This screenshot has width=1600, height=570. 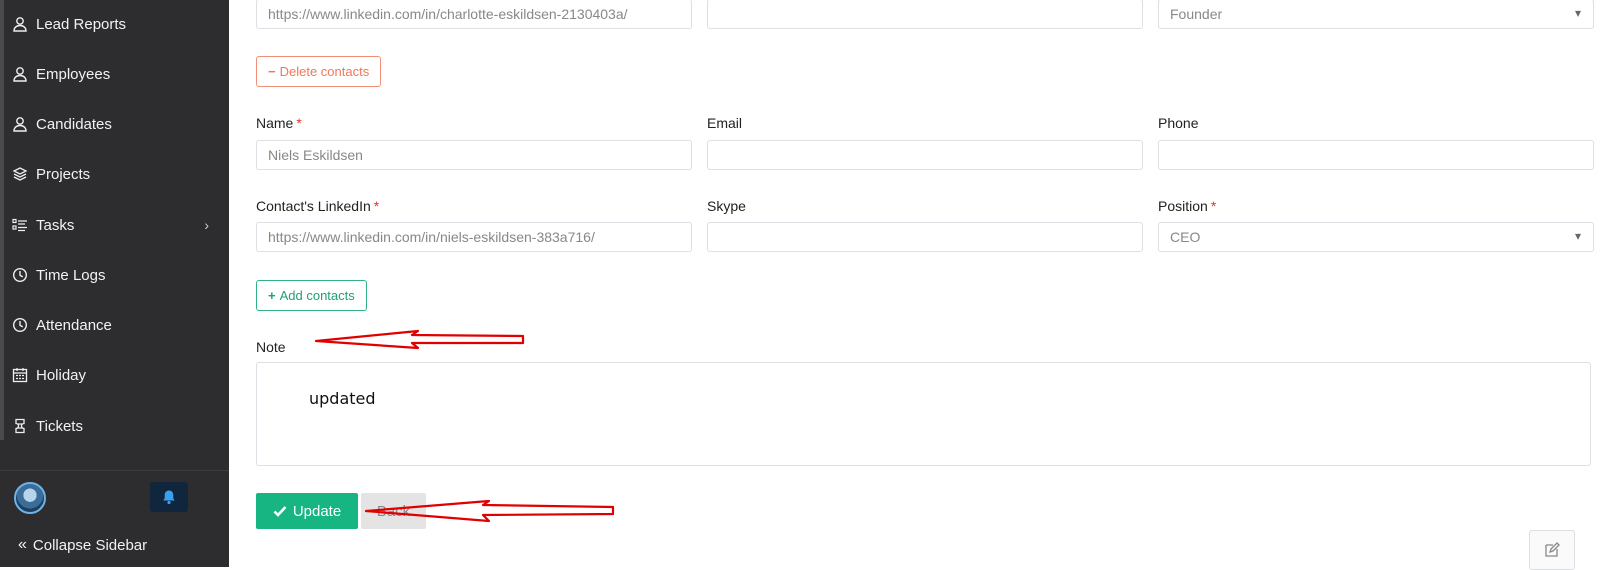 What do you see at coordinates (114, 375) in the screenshot?
I see `sidebar-item-holiday: Holiday` at bounding box center [114, 375].